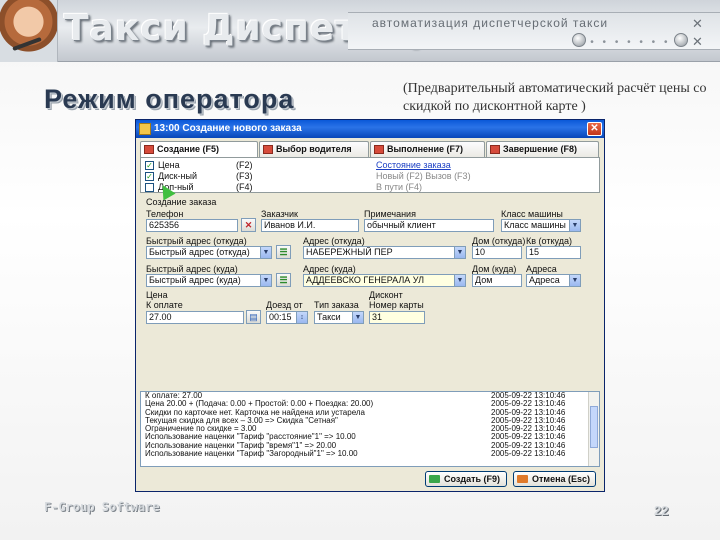 This screenshot has width=720, height=540. What do you see at coordinates (149, 176) in the screenshot?
I see `discount-checkbox: ✓` at bounding box center [149, 176].